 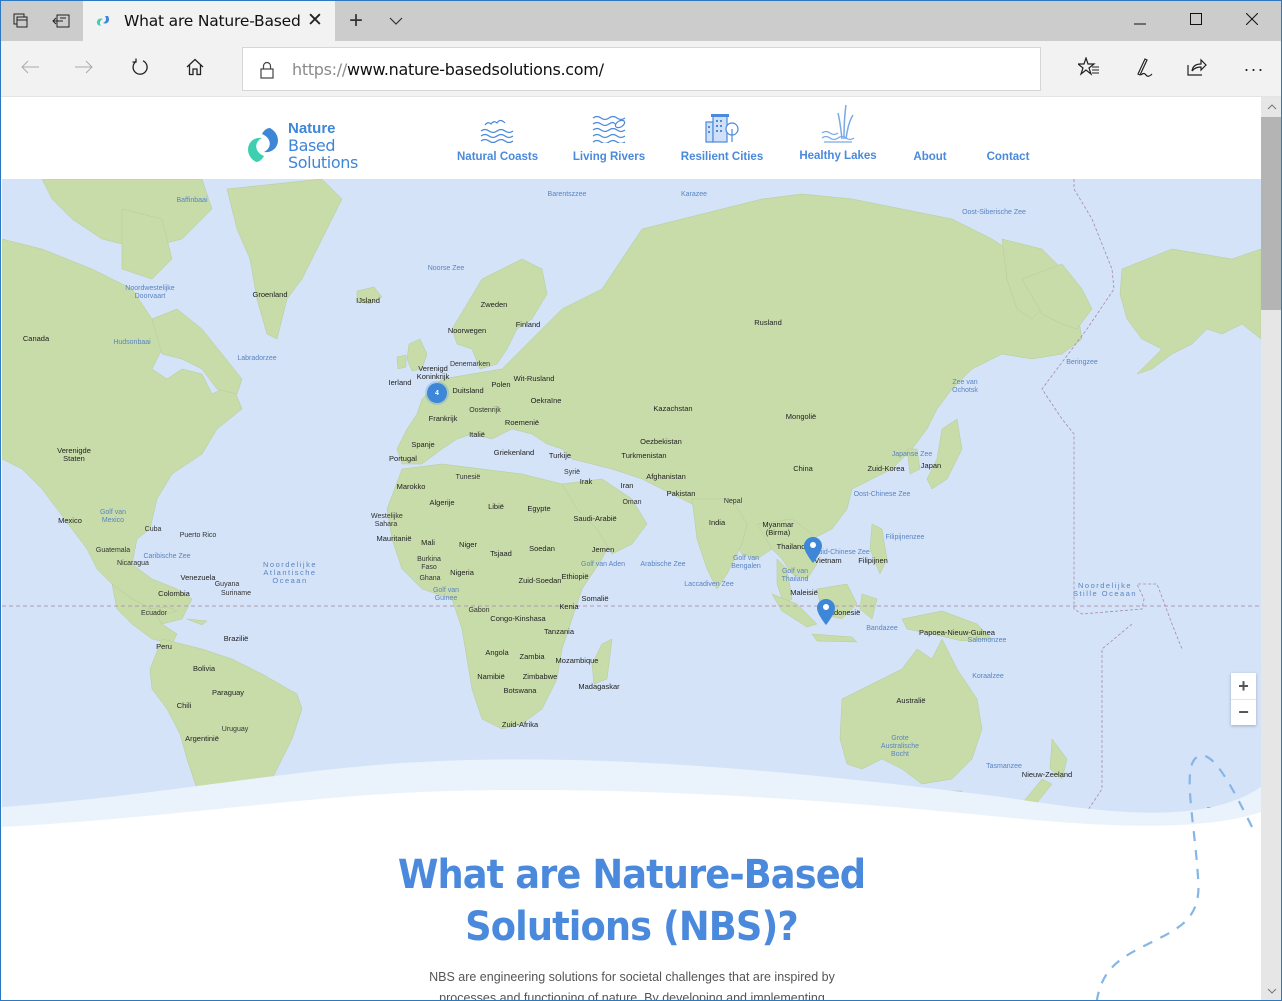 What do you see at coordinates (475, 69) in the screenshot?
I see `url-host: www.nature-basedsolutions.com/` at bounding box center [475, 69].